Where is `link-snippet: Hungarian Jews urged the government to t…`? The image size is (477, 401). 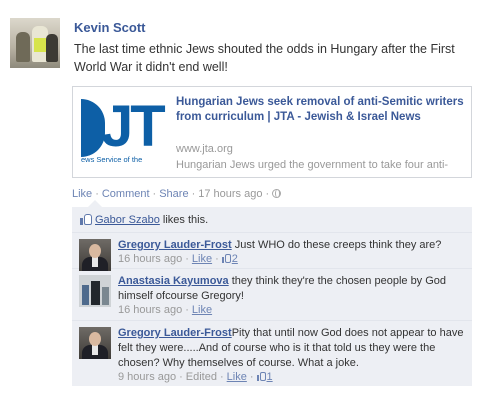 link-snippet: Hungarian Jews urged the government to t… is located at coordinates (312, 165).